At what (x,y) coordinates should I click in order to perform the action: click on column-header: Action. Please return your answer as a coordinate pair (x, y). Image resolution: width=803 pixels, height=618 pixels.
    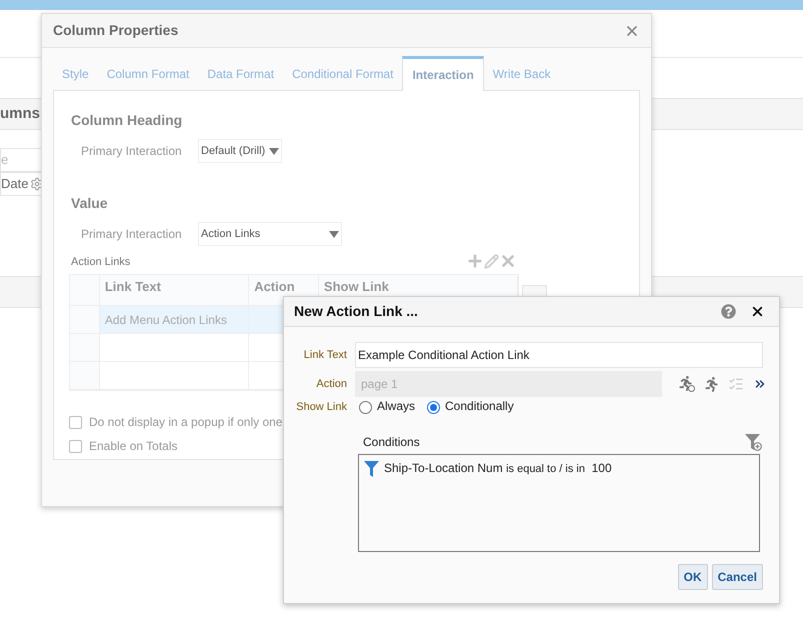
    Looking at the image, I should click on (274, 287).